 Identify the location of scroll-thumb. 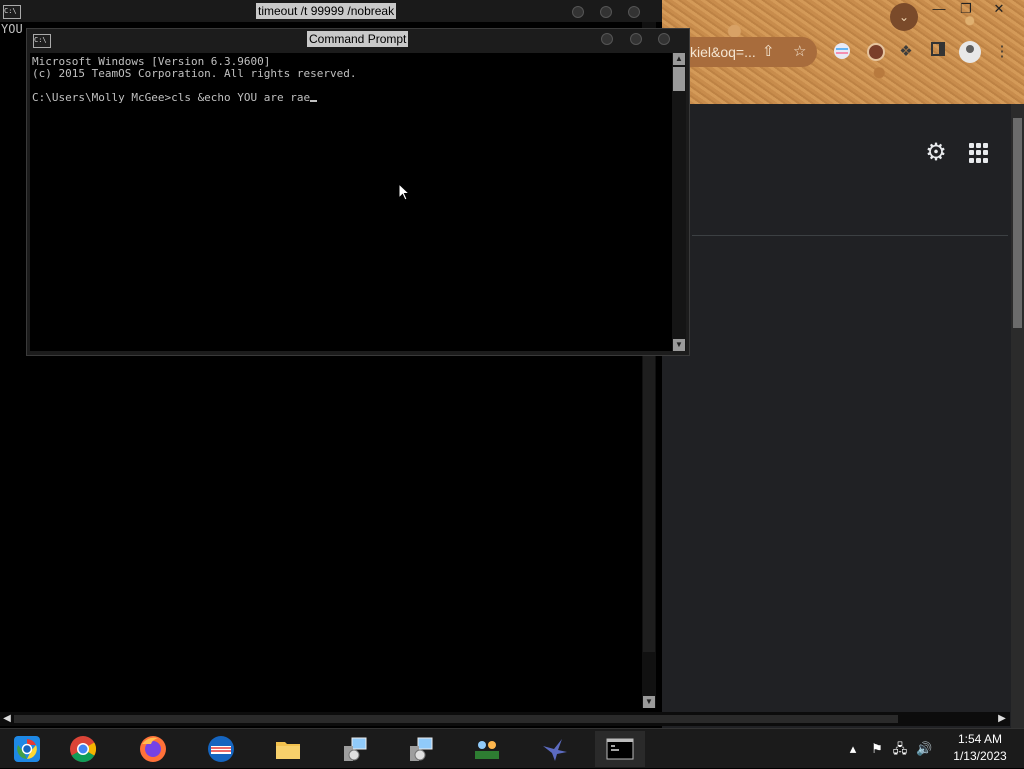
(679, 79).